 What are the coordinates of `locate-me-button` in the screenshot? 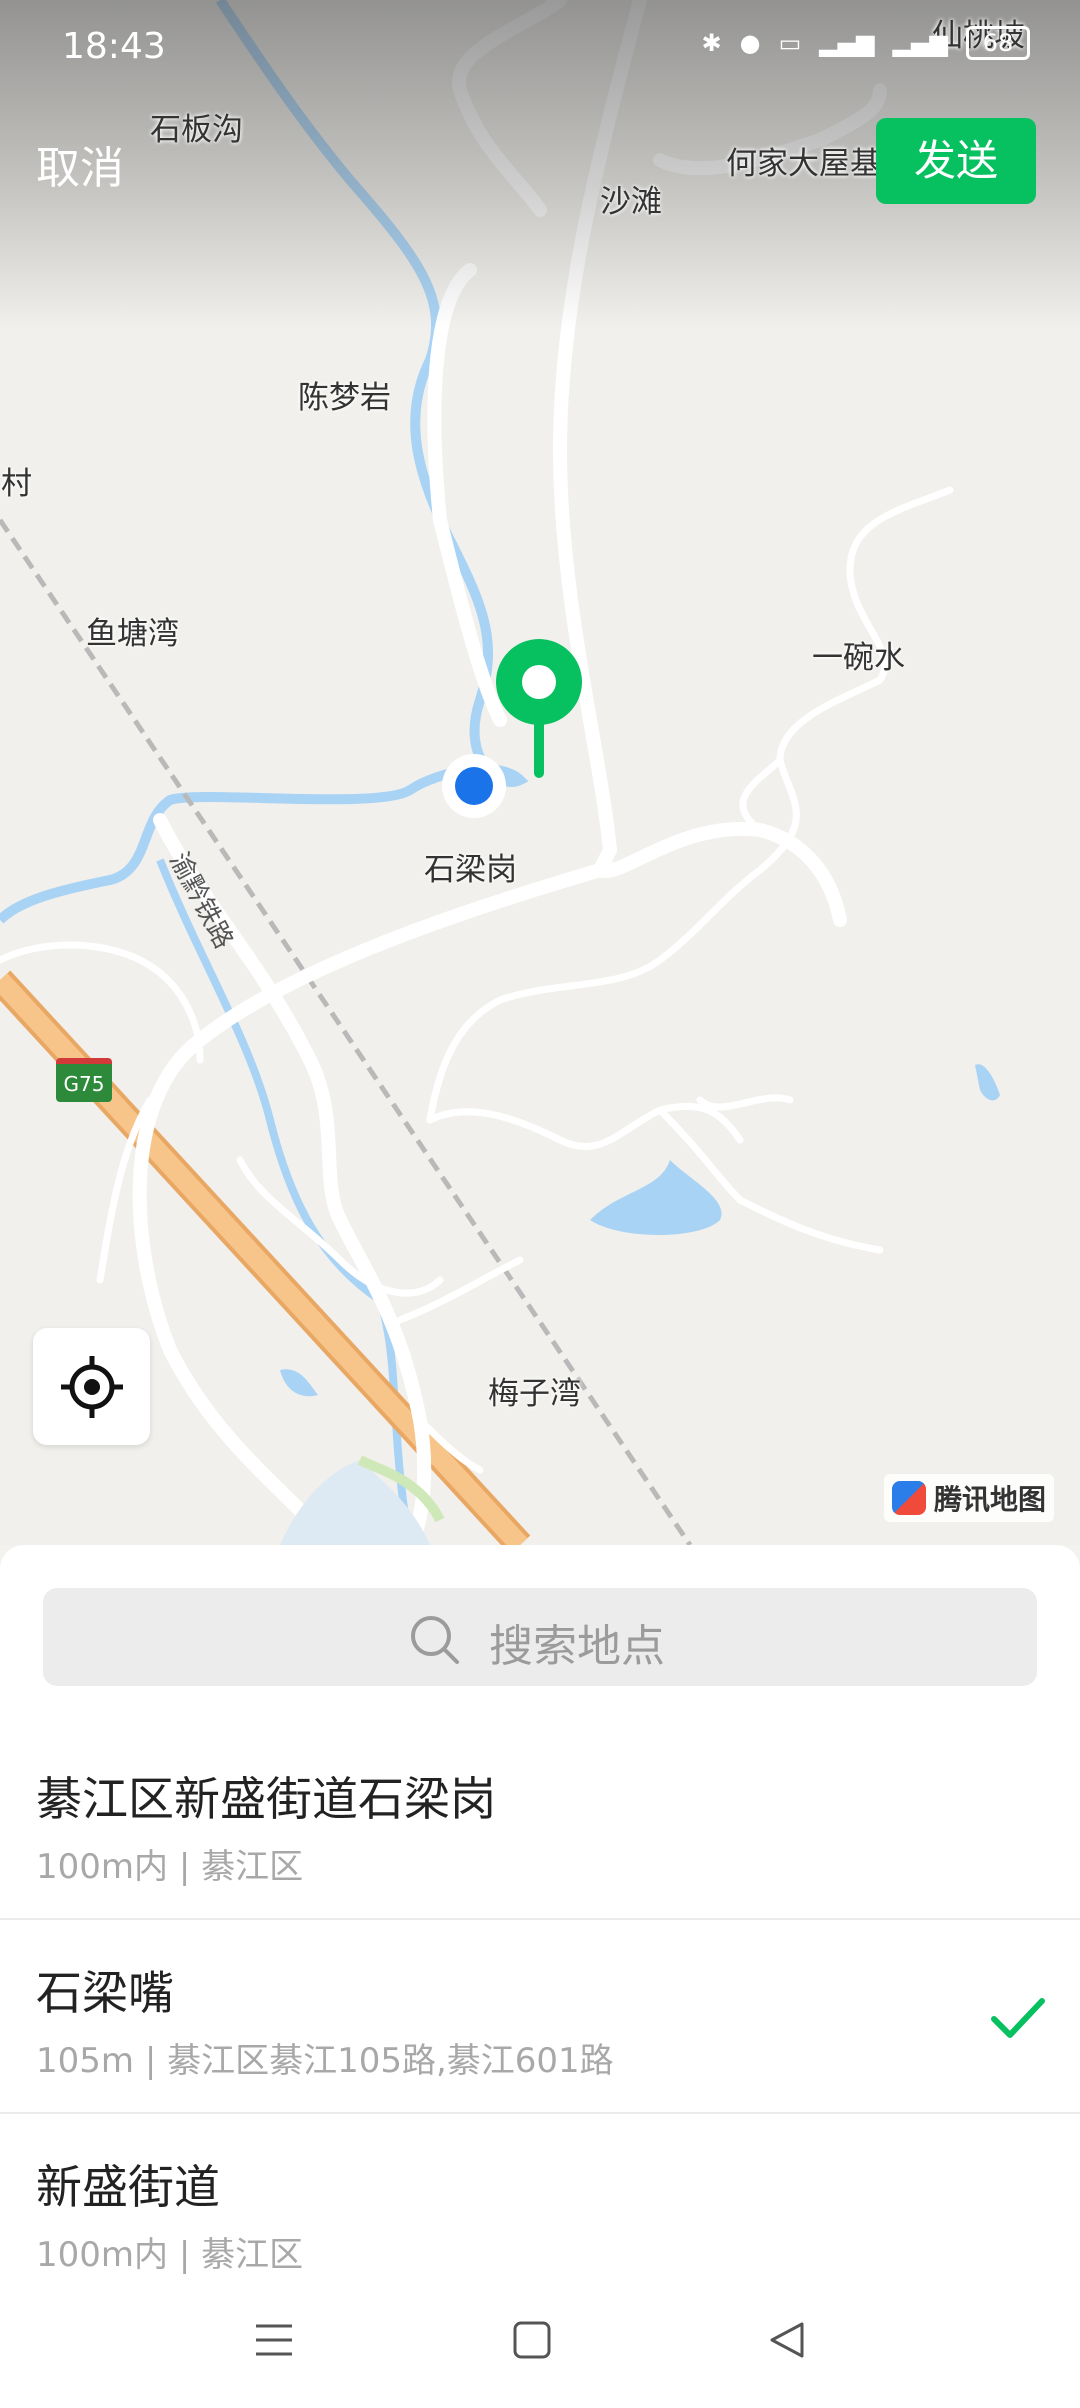 It's located at (91, 1386).